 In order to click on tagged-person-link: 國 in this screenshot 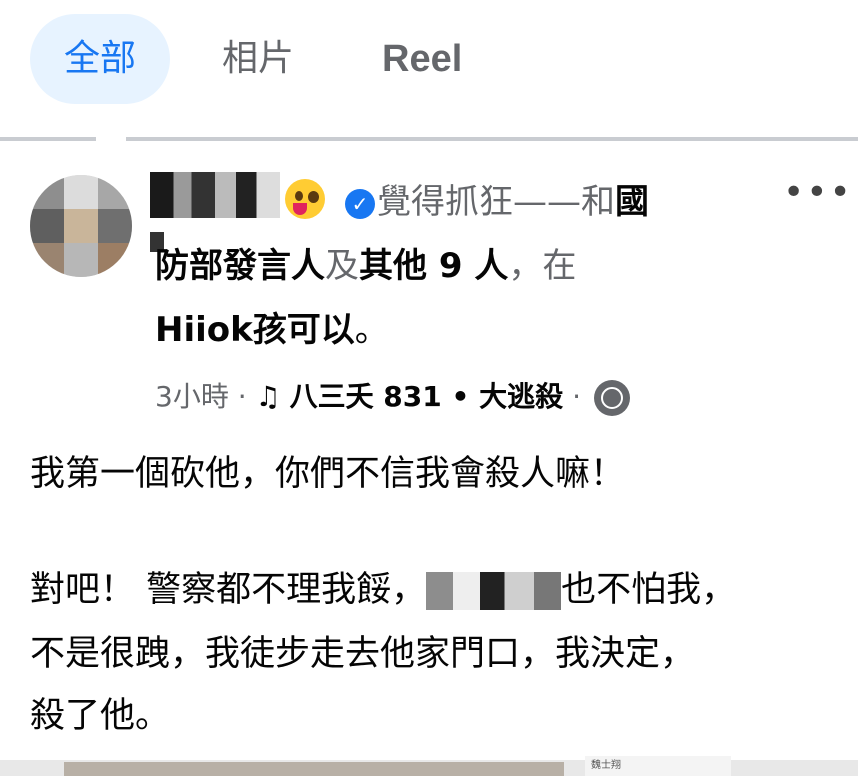, I will do `click(632, 202)`.